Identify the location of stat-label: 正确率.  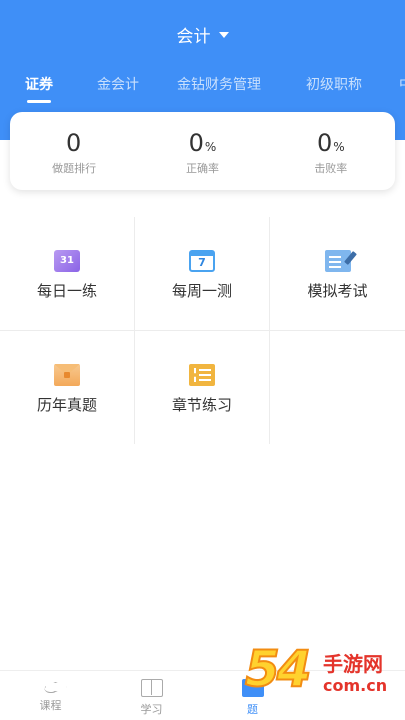
(202, 168).